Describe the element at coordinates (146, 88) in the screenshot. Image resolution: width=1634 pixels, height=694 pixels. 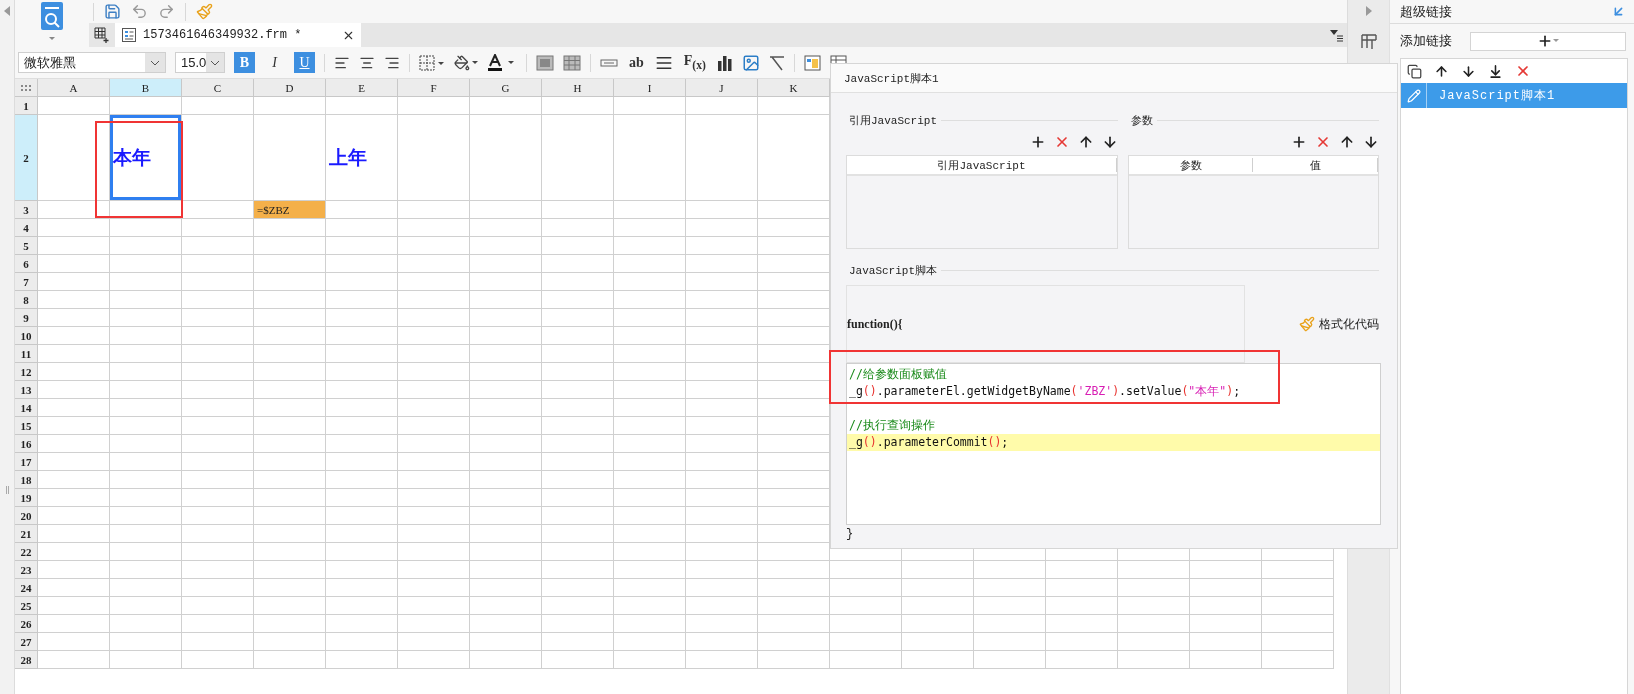
I see `column-header: B` at that location.